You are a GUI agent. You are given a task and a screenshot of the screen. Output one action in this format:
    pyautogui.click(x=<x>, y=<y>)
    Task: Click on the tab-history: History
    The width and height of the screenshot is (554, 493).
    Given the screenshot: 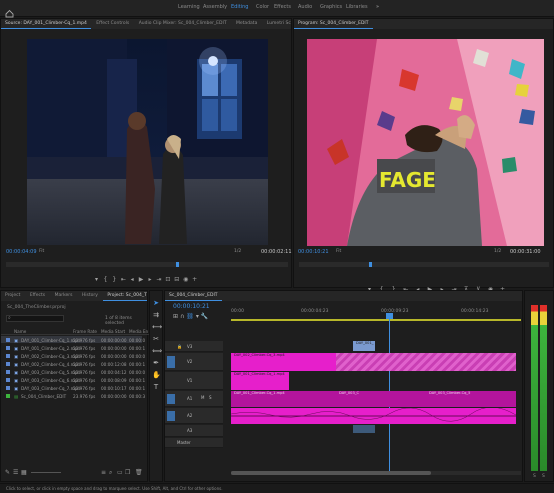 What is the action you would take?
    pyautogui.click(x=90, y=295)
    